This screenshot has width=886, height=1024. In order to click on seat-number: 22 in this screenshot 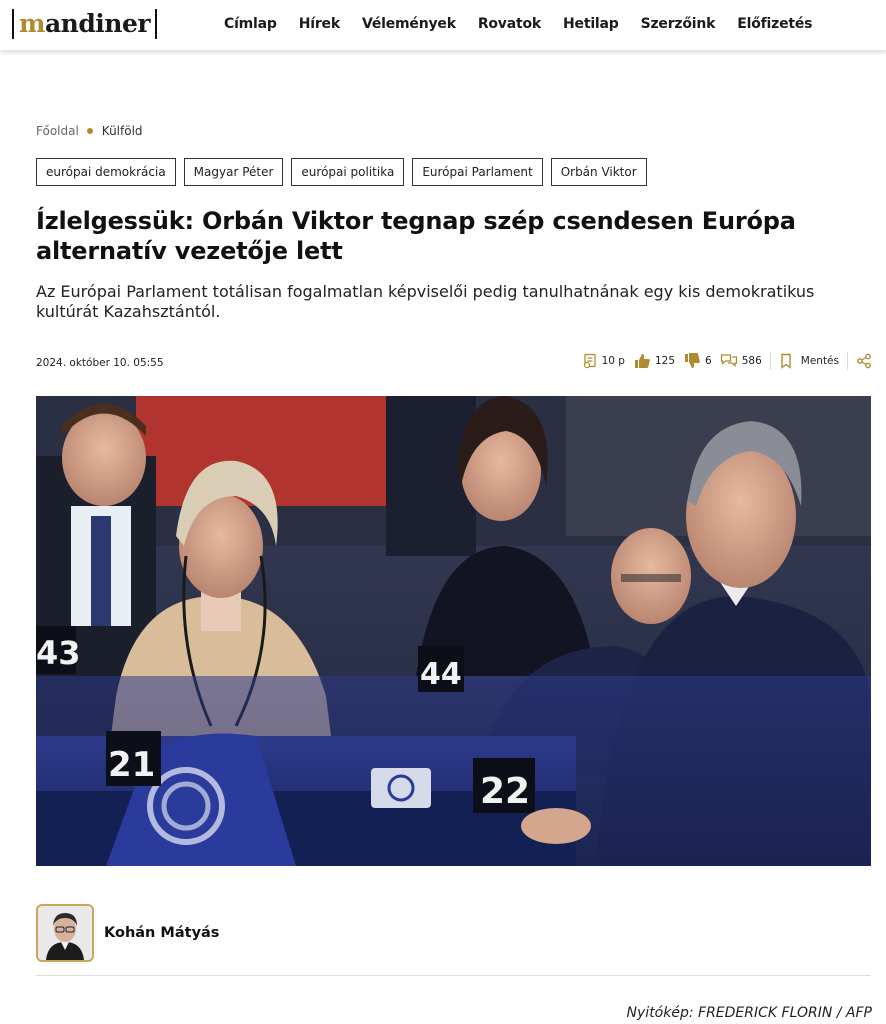, I will do `click(505, 791)`.